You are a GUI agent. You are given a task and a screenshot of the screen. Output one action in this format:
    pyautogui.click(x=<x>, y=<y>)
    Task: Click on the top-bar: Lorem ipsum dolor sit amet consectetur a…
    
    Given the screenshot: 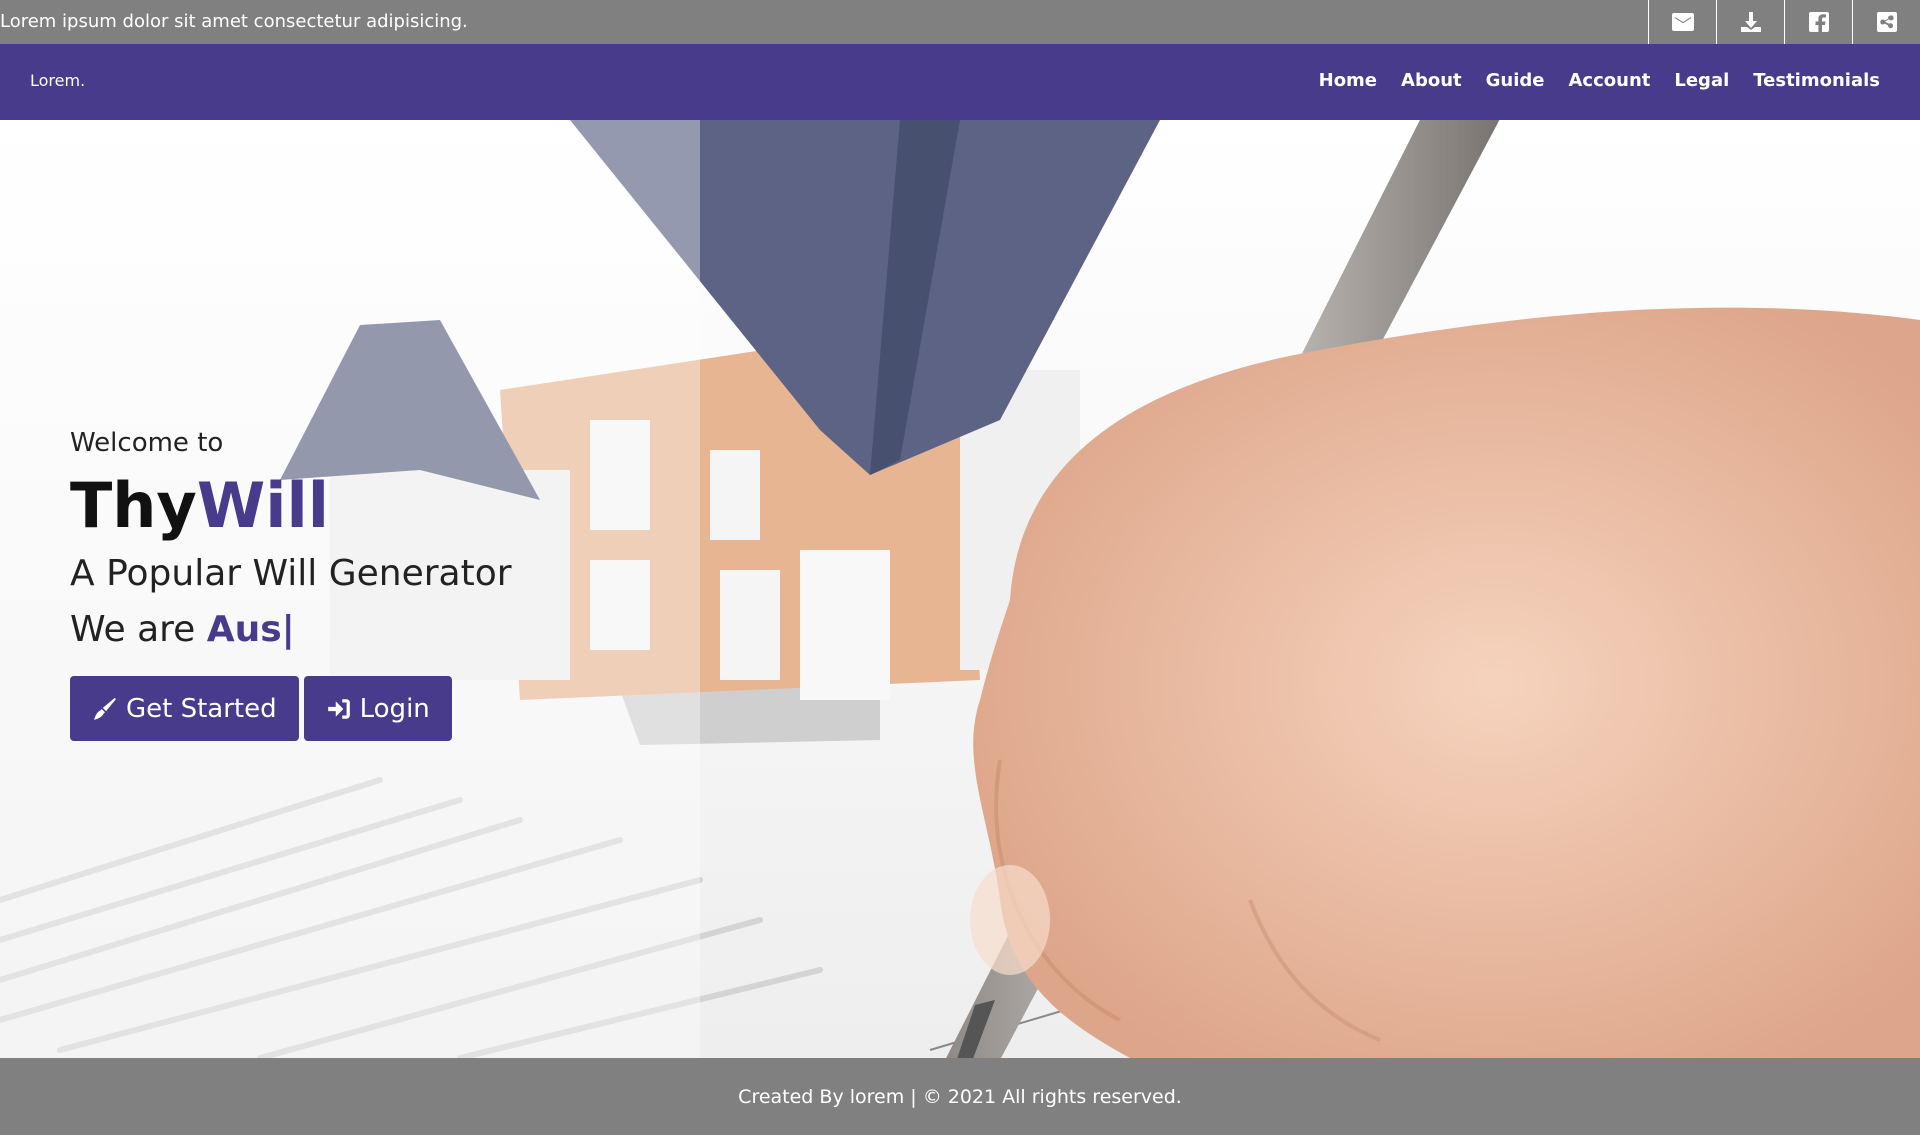 What is the action you would take?
    pyautogui.click(x=960, y=22)
    